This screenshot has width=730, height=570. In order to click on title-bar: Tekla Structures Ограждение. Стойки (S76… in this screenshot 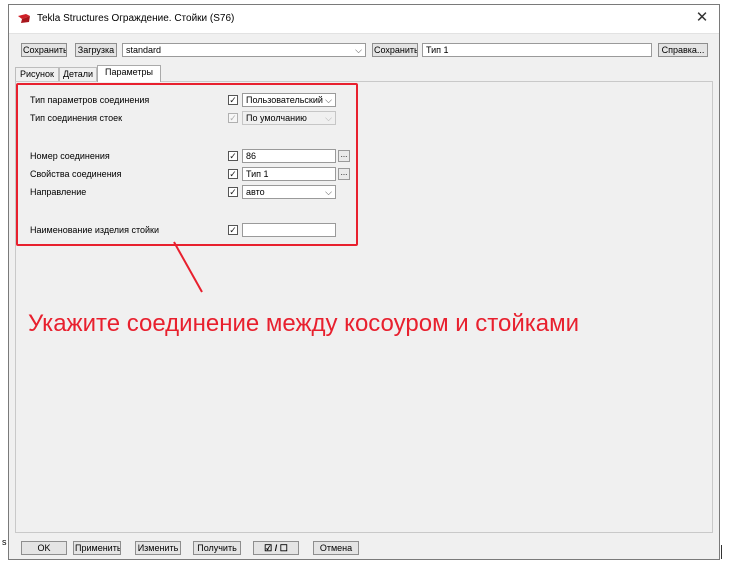, I will do `click(364, 19)`.